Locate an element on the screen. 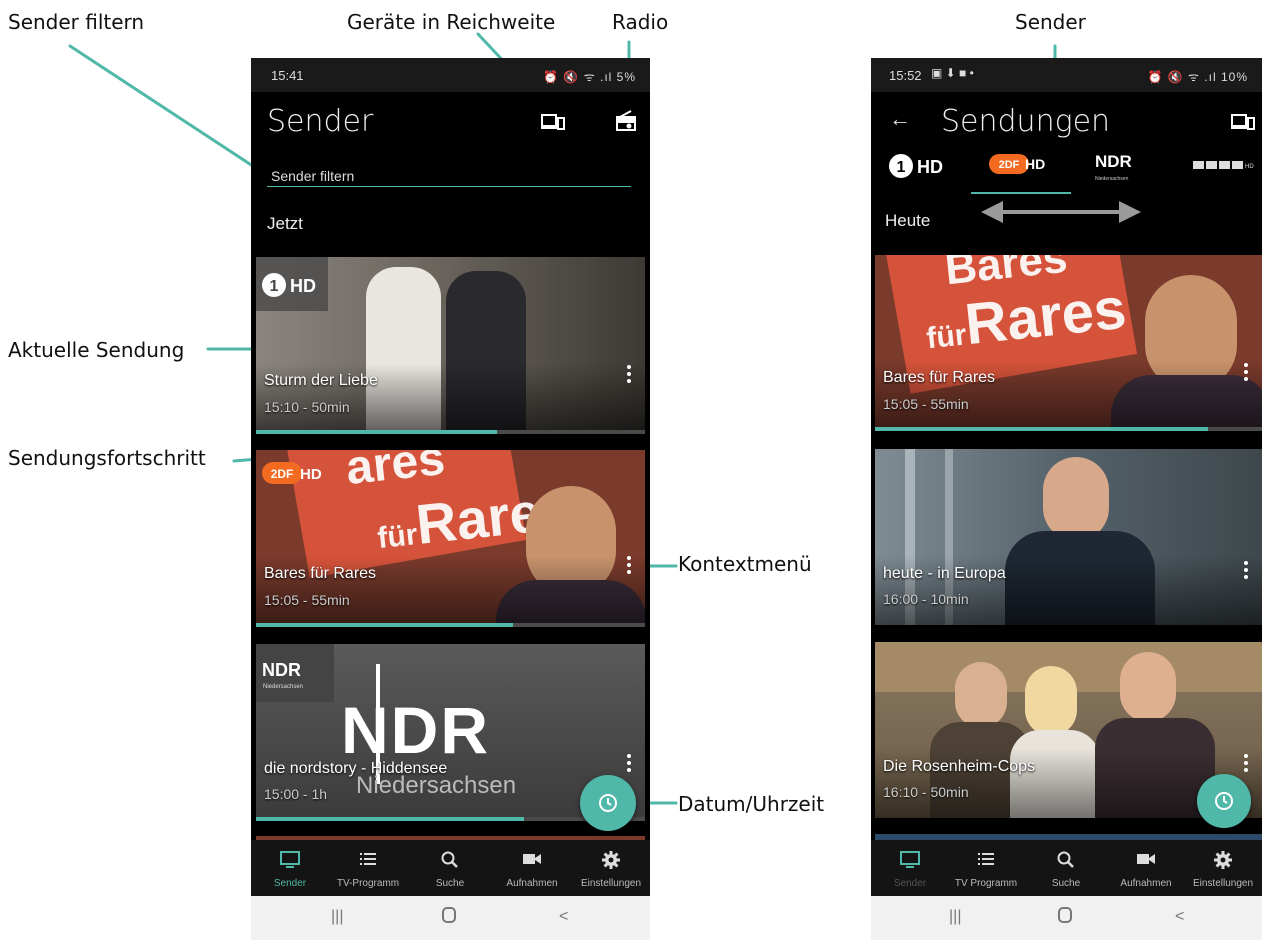 The image size is (1262, 940). tab-zdf-hd: 2DF HD is located at coordinates (1021, 173).